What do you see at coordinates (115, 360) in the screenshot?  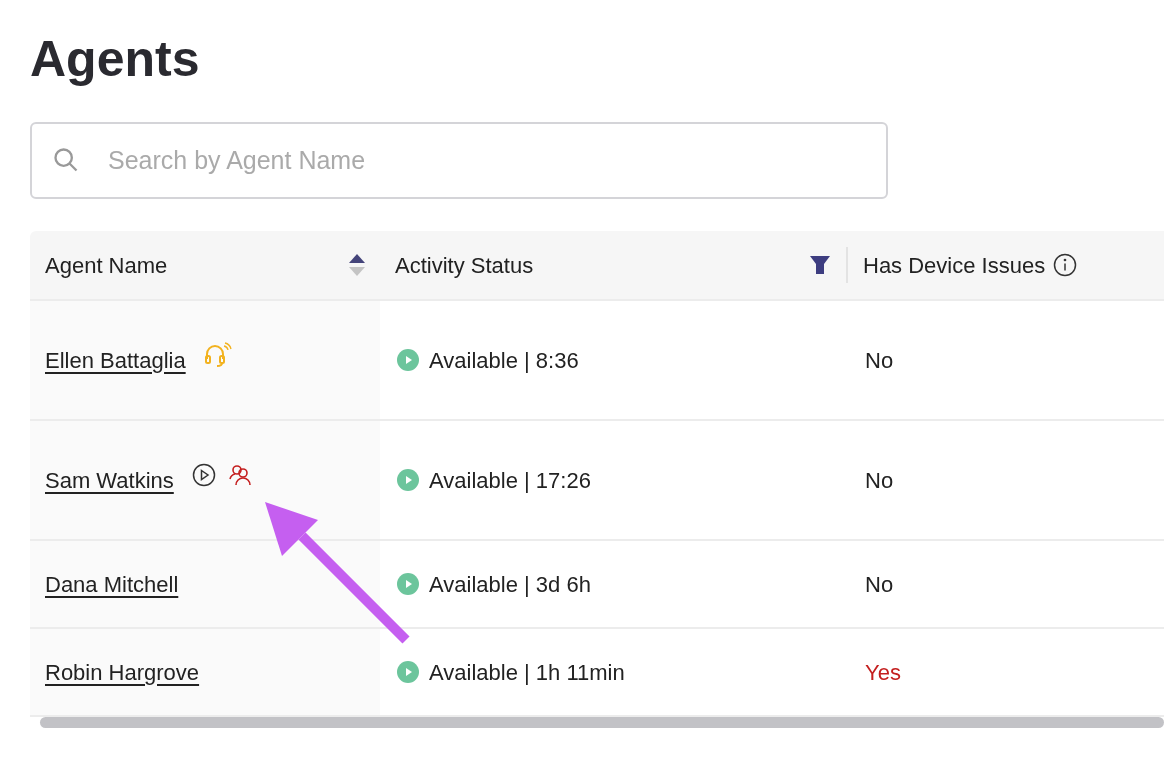 I see `agent-name-link: Ellen Battaglia` at bounding box center [115, 360].